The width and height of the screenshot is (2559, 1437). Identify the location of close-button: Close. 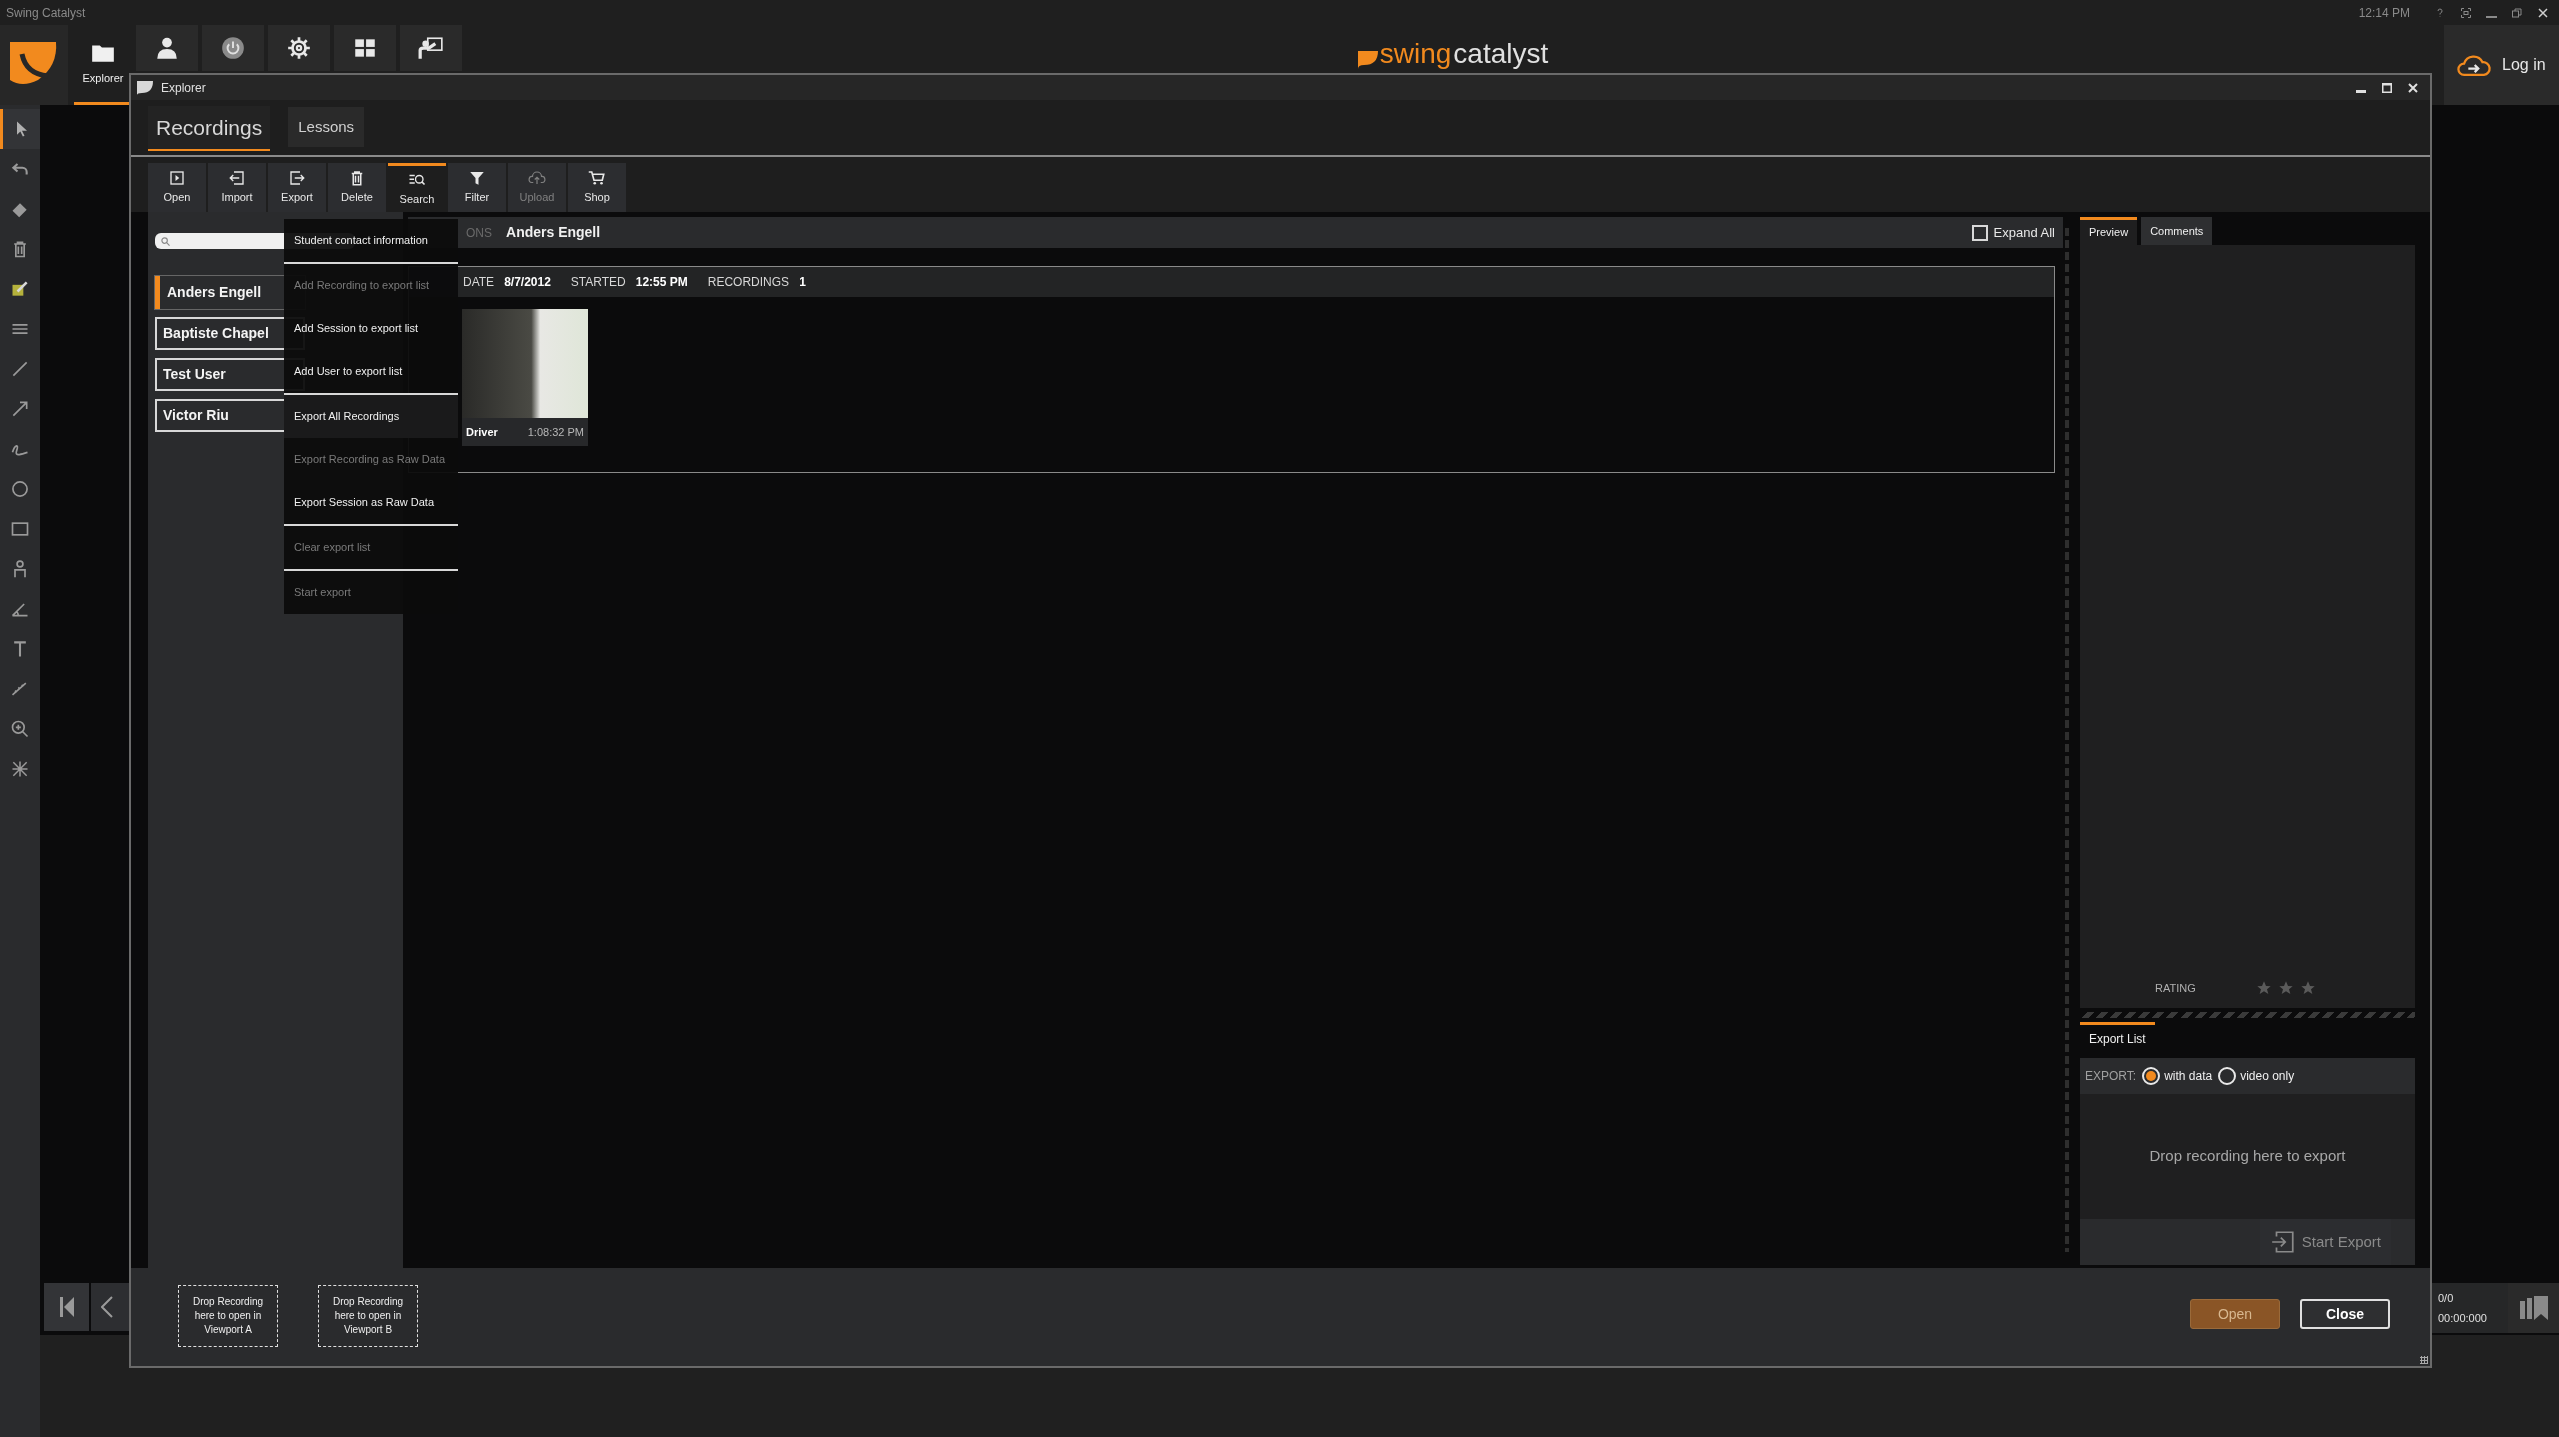
(2345, 1314).